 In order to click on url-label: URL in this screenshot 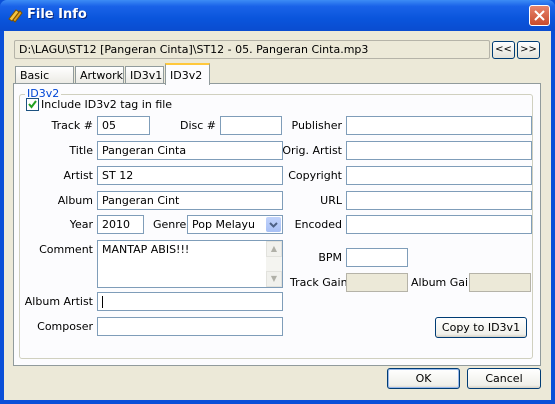, I will do `click(331, 200)`.